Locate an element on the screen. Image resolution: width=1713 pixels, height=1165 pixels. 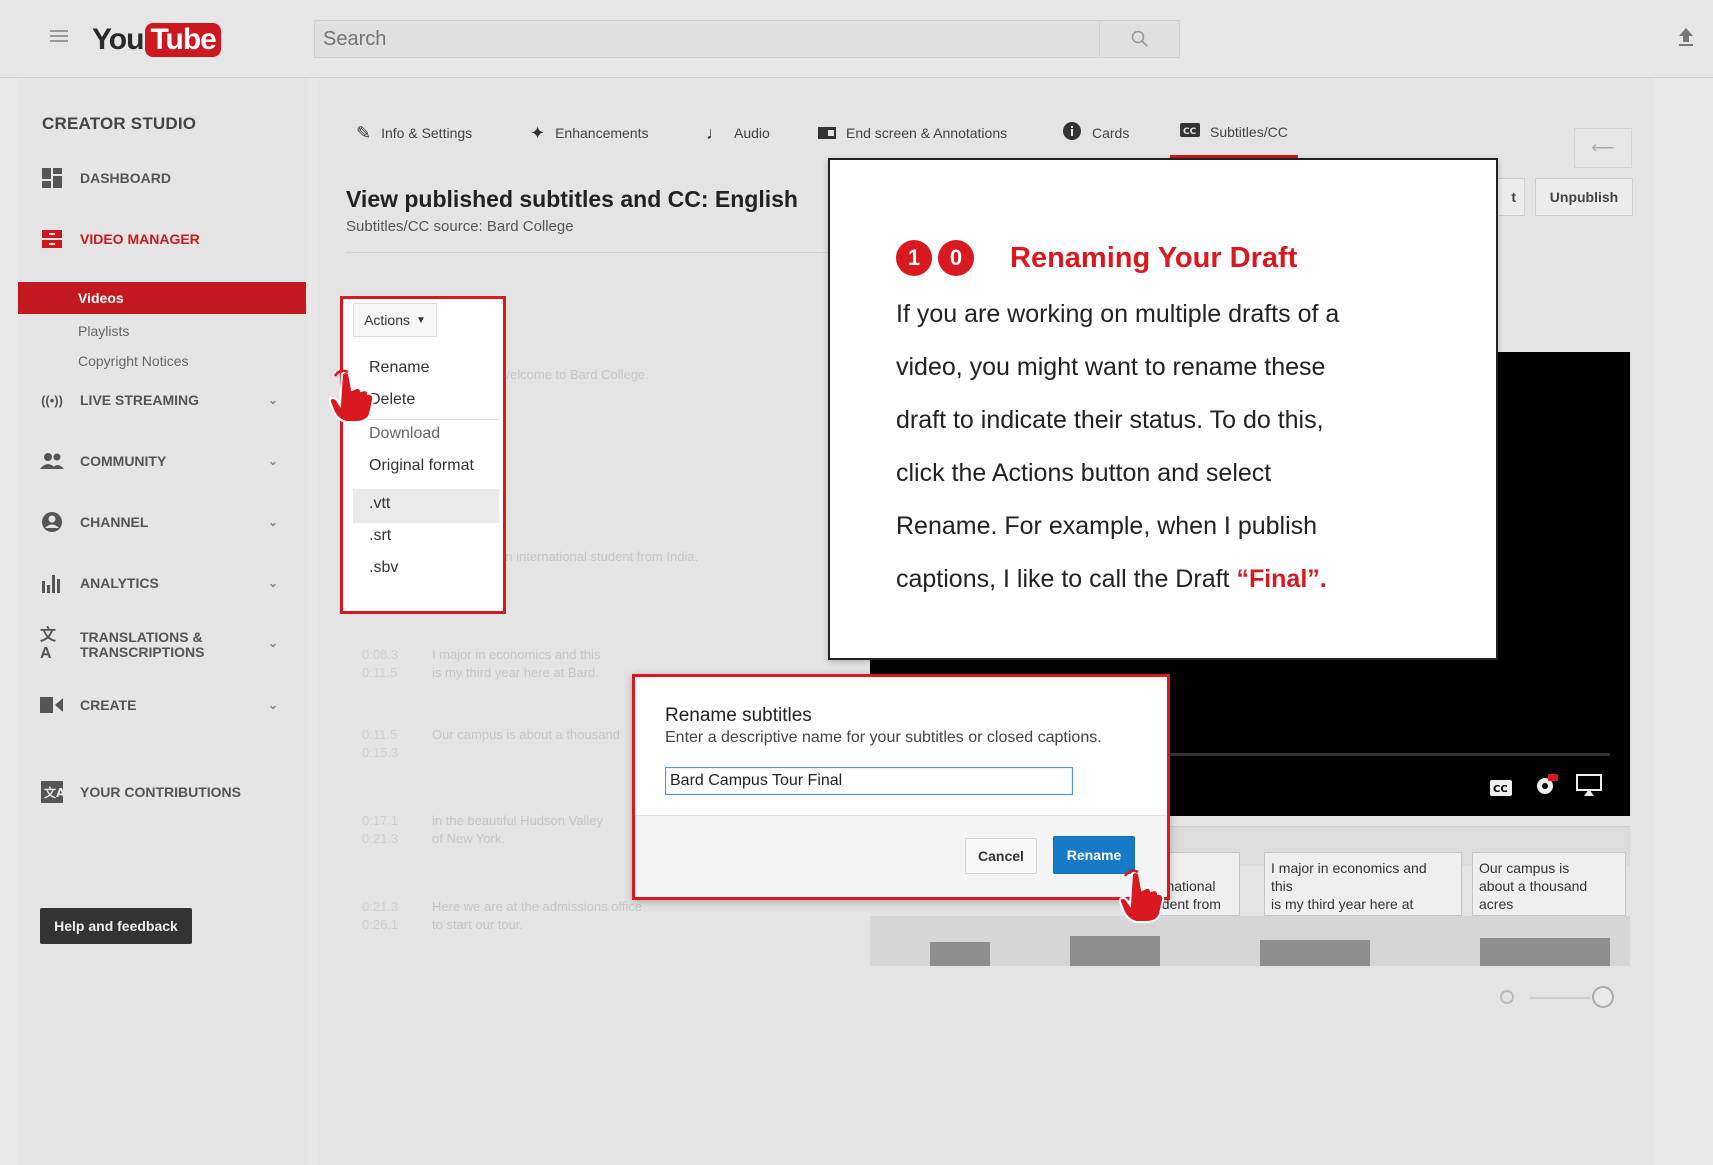
search-input is located at coordinates (705, 39).